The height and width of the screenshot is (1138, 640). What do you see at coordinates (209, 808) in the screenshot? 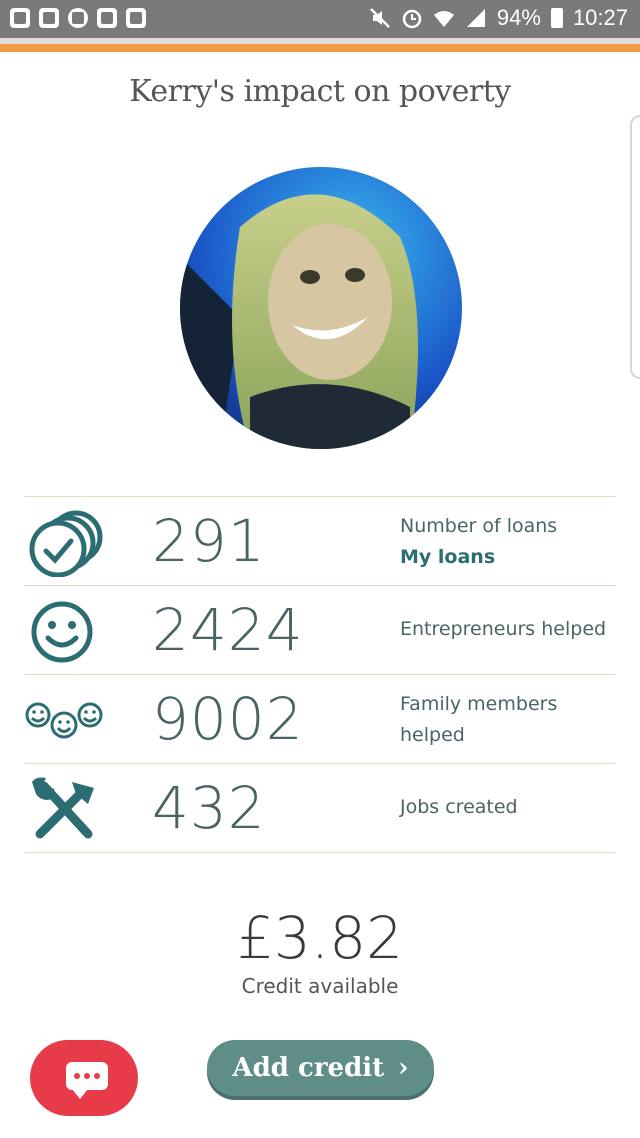
I see `stat-value: 432` at bounding box center [209, 808].